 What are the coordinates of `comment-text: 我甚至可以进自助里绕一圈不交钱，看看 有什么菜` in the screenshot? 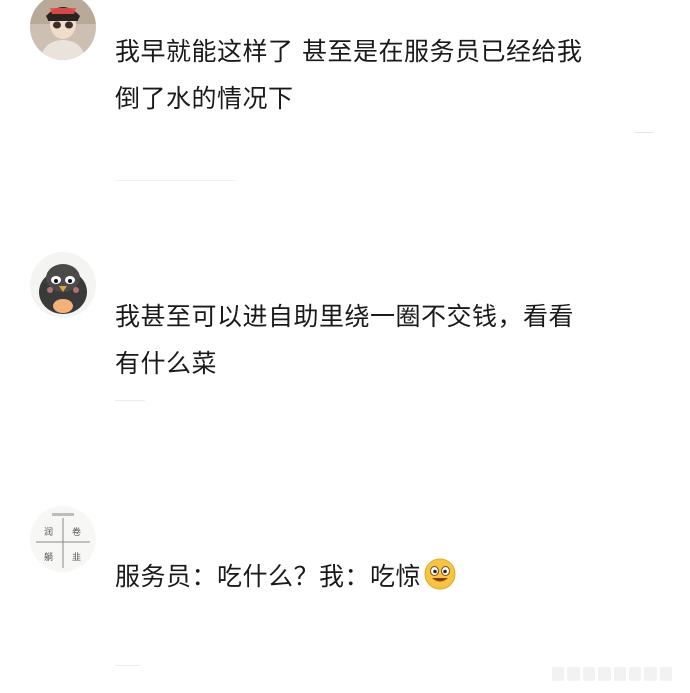 It's located at (385, 340).